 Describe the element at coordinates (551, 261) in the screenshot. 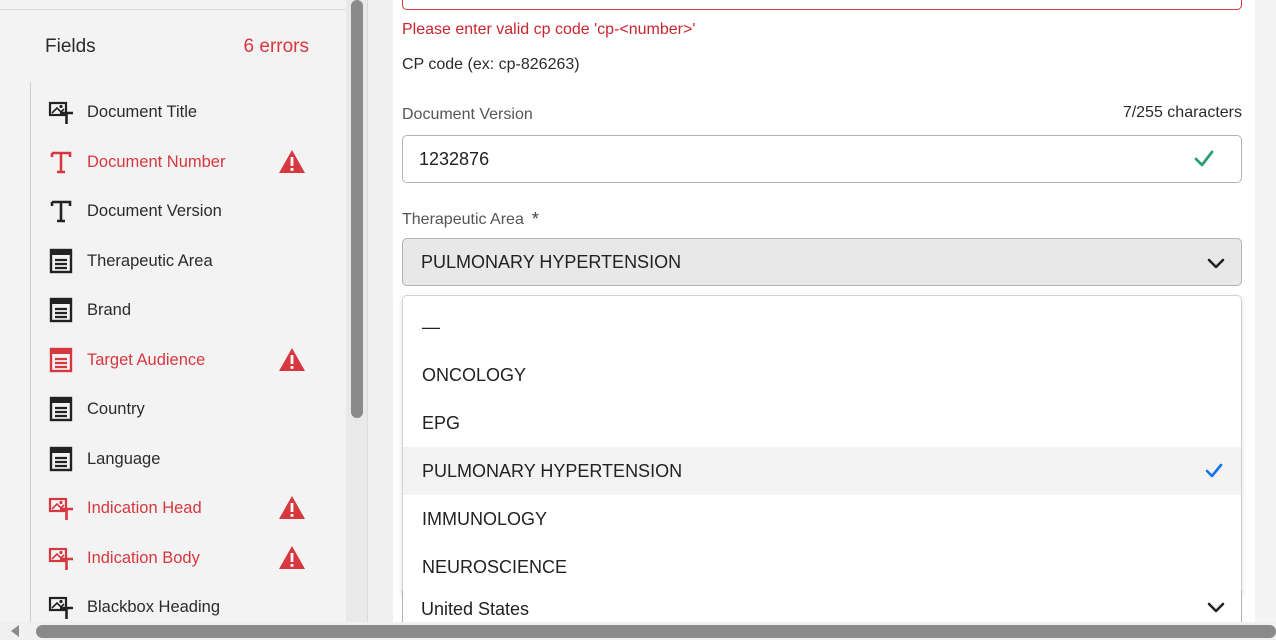

I see `therapeutic-area-value: PULMONARY HYPERTENSION` at that location.